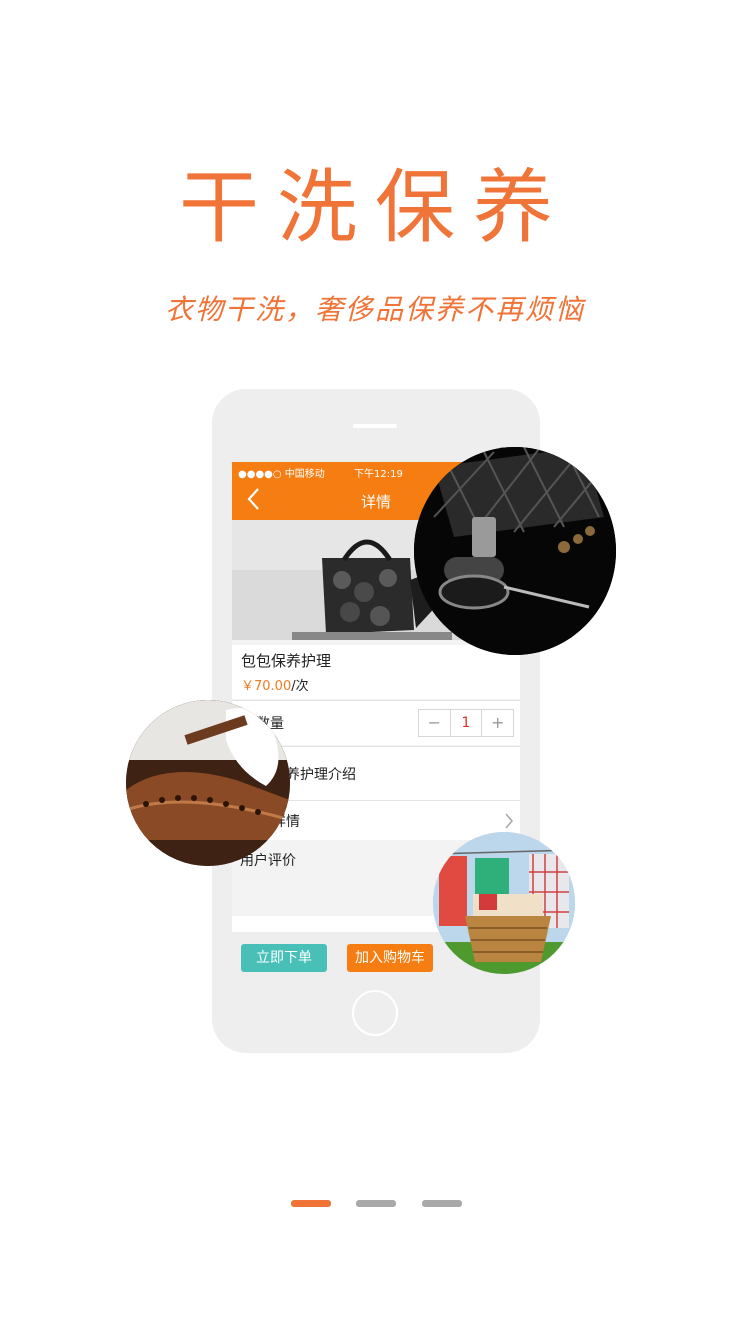 The image size is (750, 1334). Describe the element at coordinates (375, 1013) in the screenshot. I see `phone-home-button` at that location.